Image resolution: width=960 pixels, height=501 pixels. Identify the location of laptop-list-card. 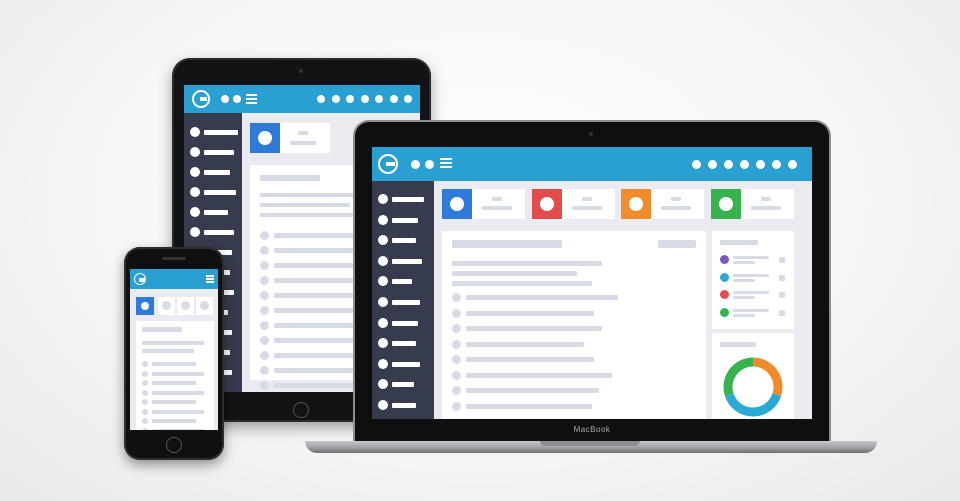
(574, 325).